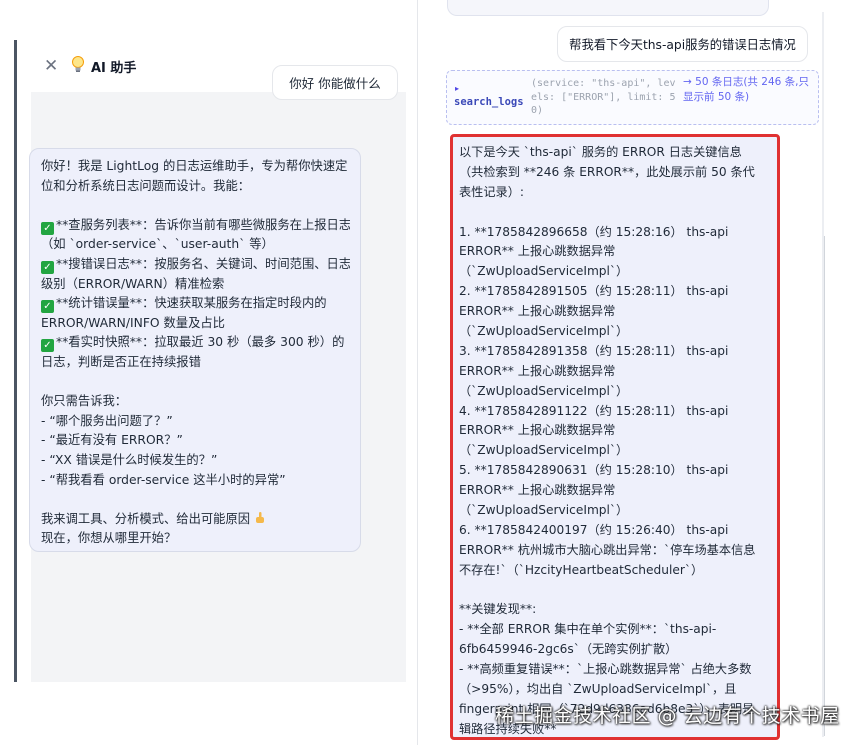  I want to click on message-line-text: ERROR** 杭州城市大脑心跳出异常：`停车场基本信息, so click(607, 549).